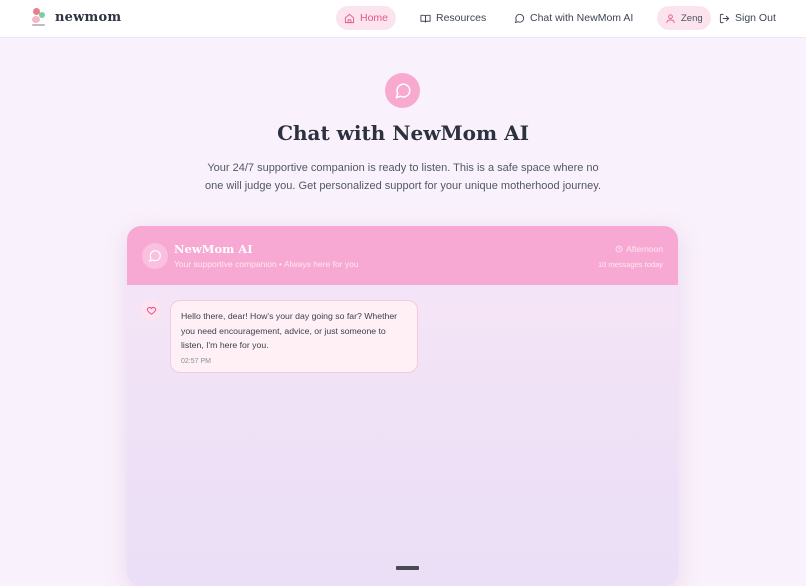 The image size is (806, 586). I want to click on hero-chat-icon, so click(402, 90).